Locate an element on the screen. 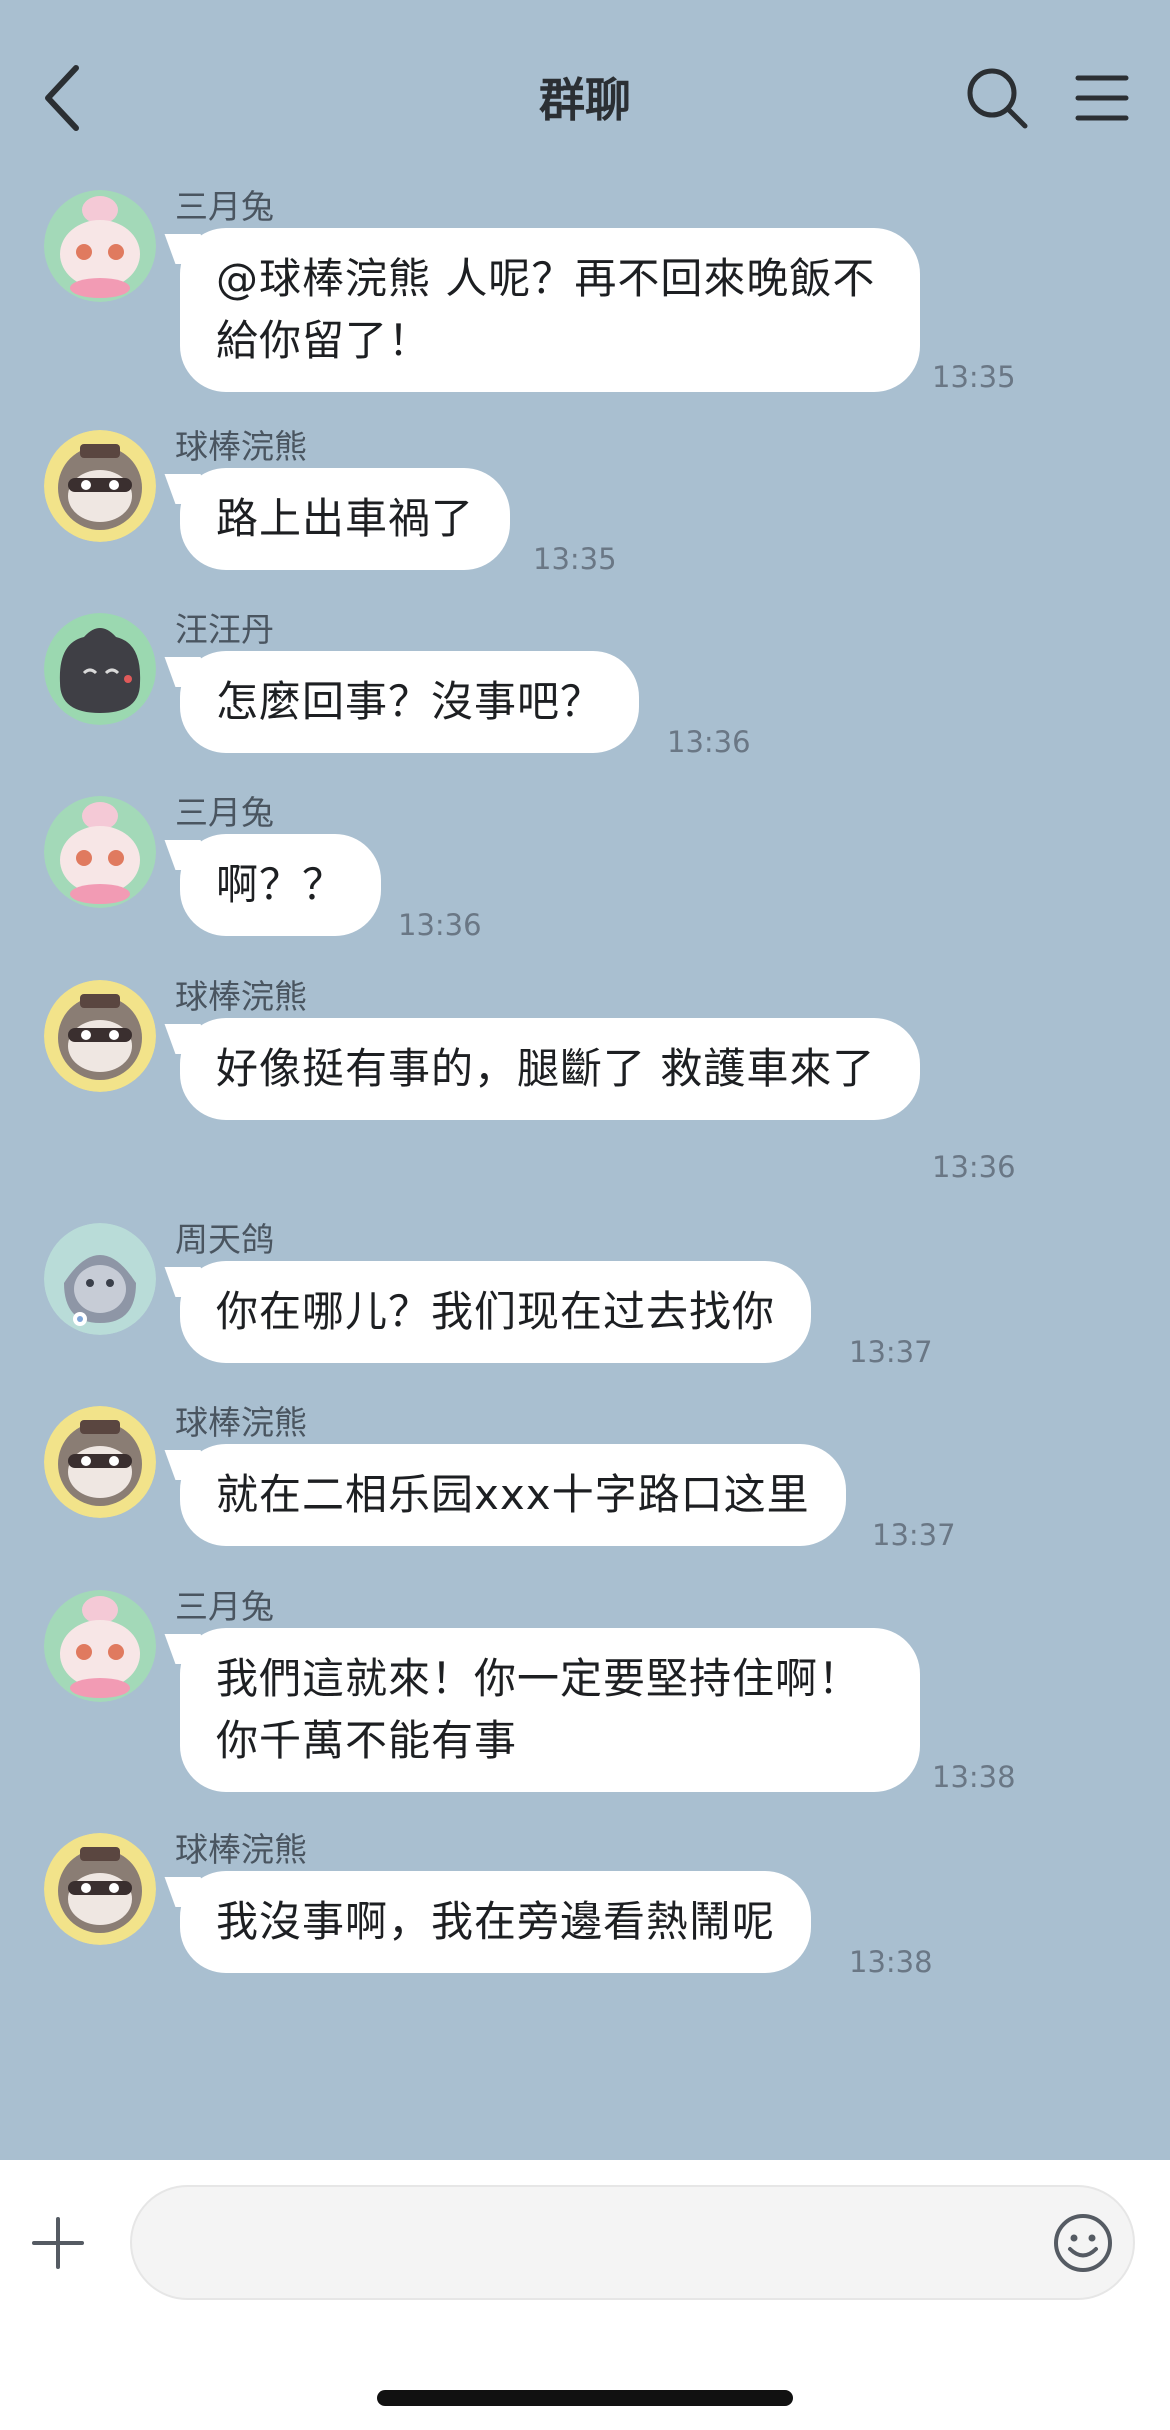  message-bubble: 怎麼回事？沒事吧？ is located at coordinates (410, 702).